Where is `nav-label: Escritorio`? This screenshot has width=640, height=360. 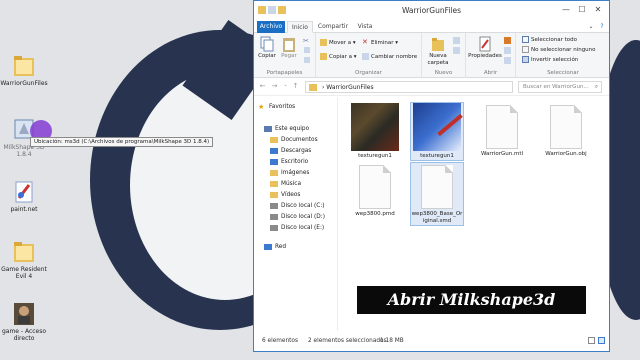
nav-label: Escritorio is located at coordinates (295, 162).